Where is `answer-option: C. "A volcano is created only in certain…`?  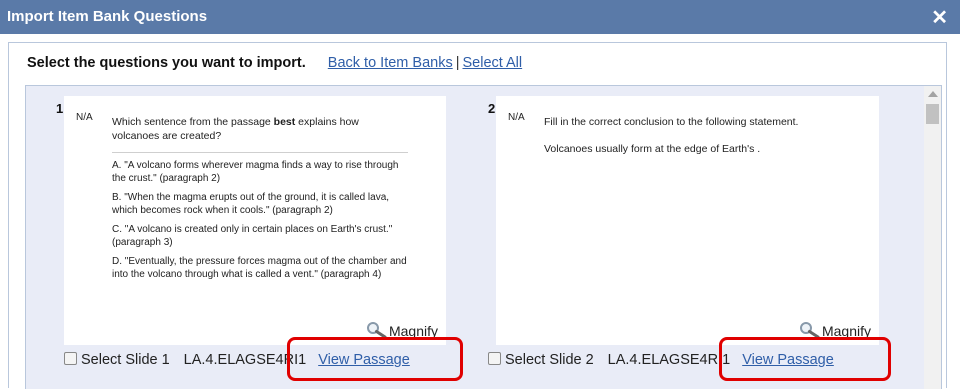 answer-option: C. "A volcano is created only in certain… is located at coordinates (252, 236).